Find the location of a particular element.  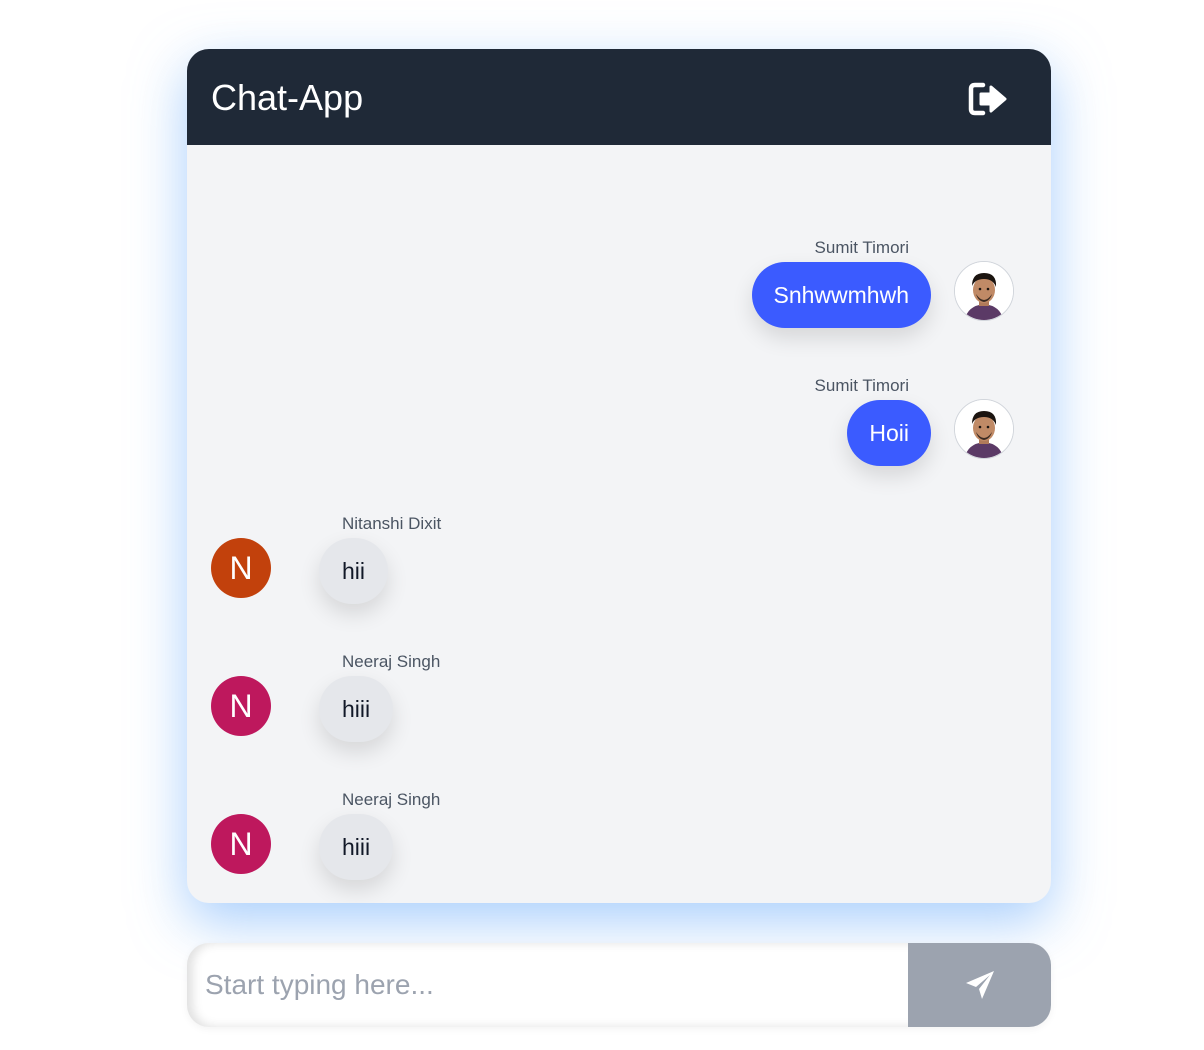

send-button is located at coordinates (979, 985).